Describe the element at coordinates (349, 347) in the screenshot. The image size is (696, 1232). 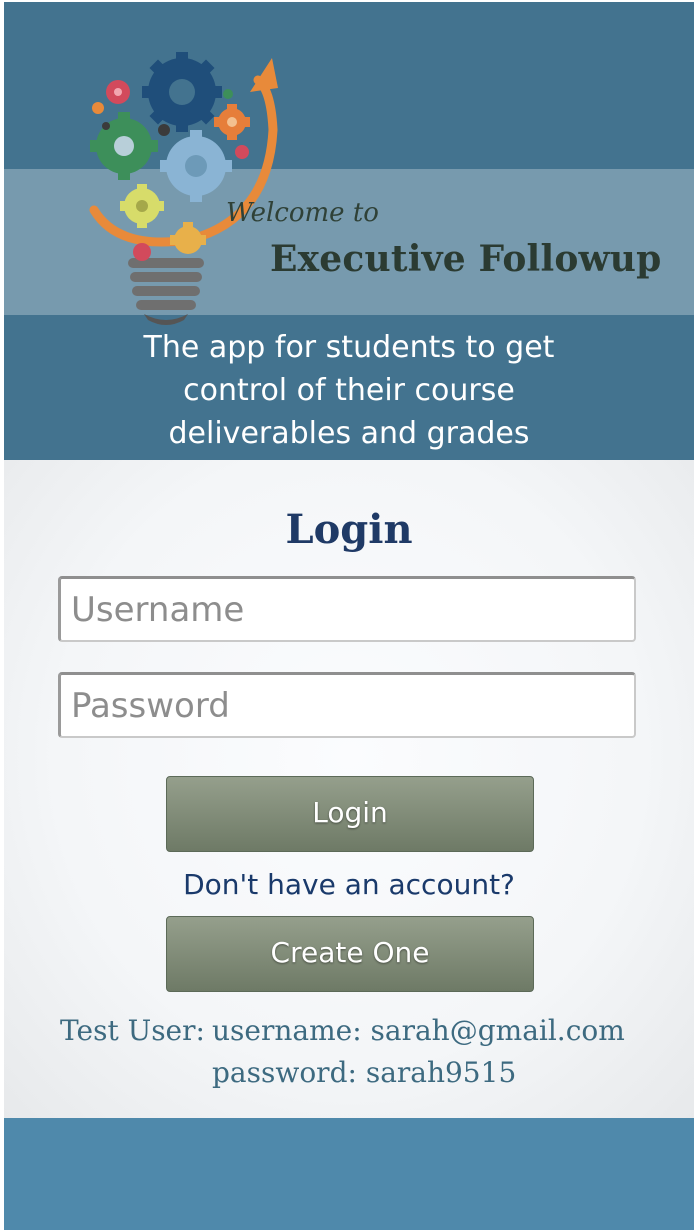
I see `tagline-line: The app for students to get` at that location.